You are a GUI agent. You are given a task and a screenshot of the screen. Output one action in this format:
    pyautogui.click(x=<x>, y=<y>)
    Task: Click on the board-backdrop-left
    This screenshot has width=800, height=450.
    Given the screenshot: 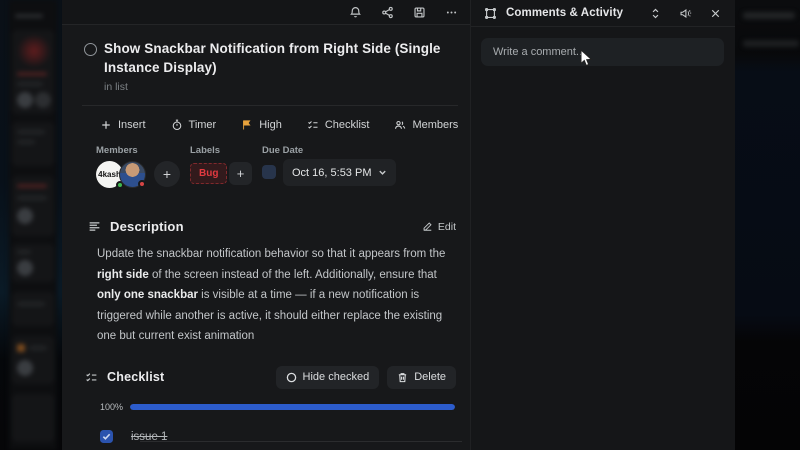 What is the action you would take?
    pyautogui.click(x=31, y=225)
    